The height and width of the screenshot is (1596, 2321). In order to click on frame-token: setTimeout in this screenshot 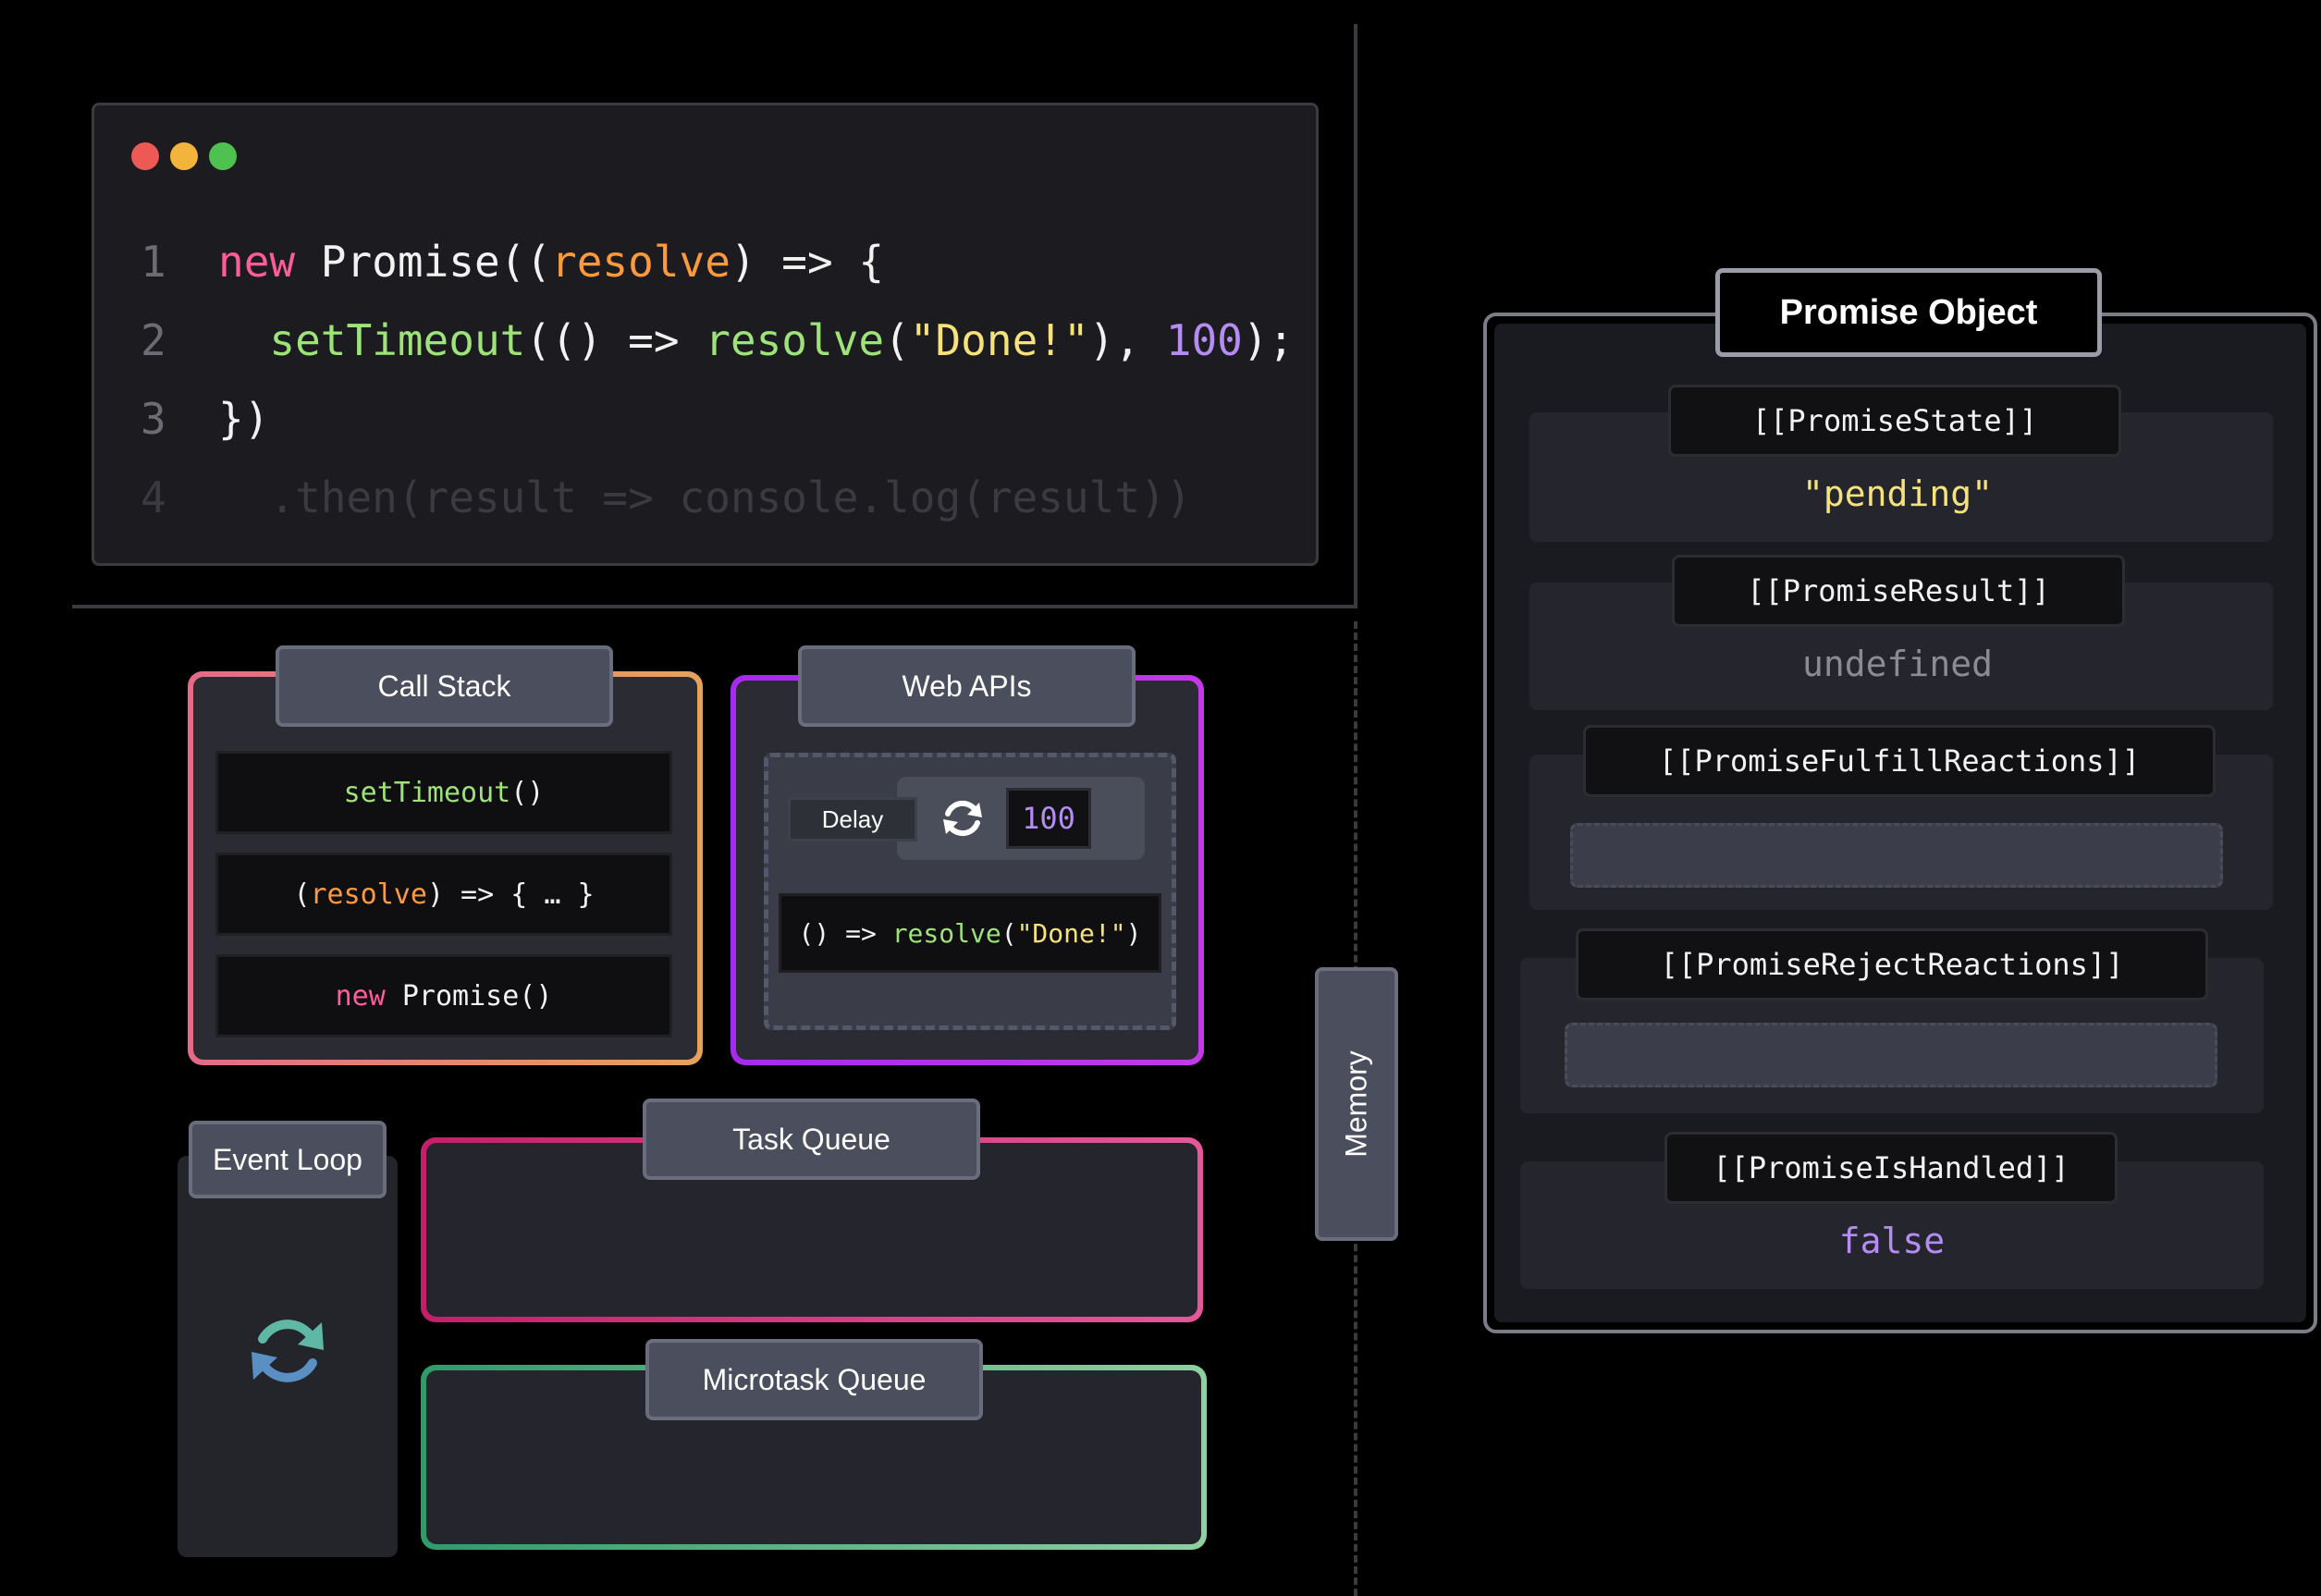, I will do `click(427, 792)`.